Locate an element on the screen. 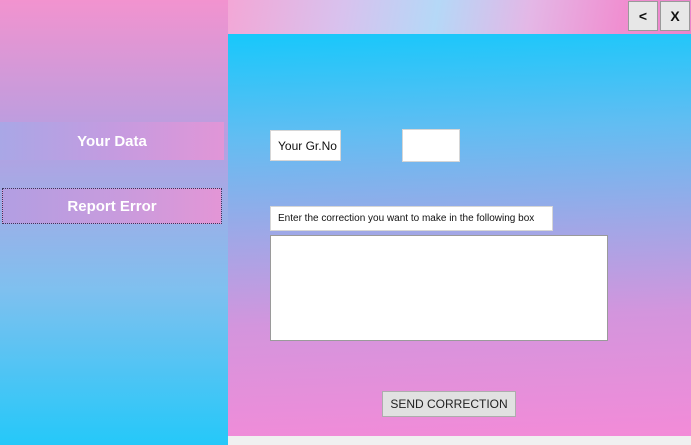  back-icon: < is located at coordinates (643, 16).